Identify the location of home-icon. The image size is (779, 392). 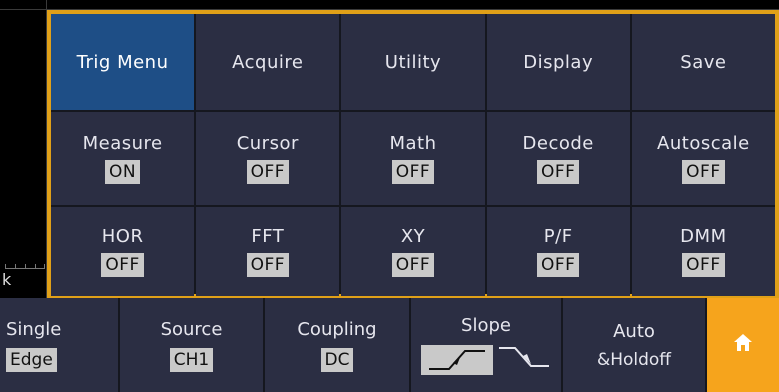
(743, 345).